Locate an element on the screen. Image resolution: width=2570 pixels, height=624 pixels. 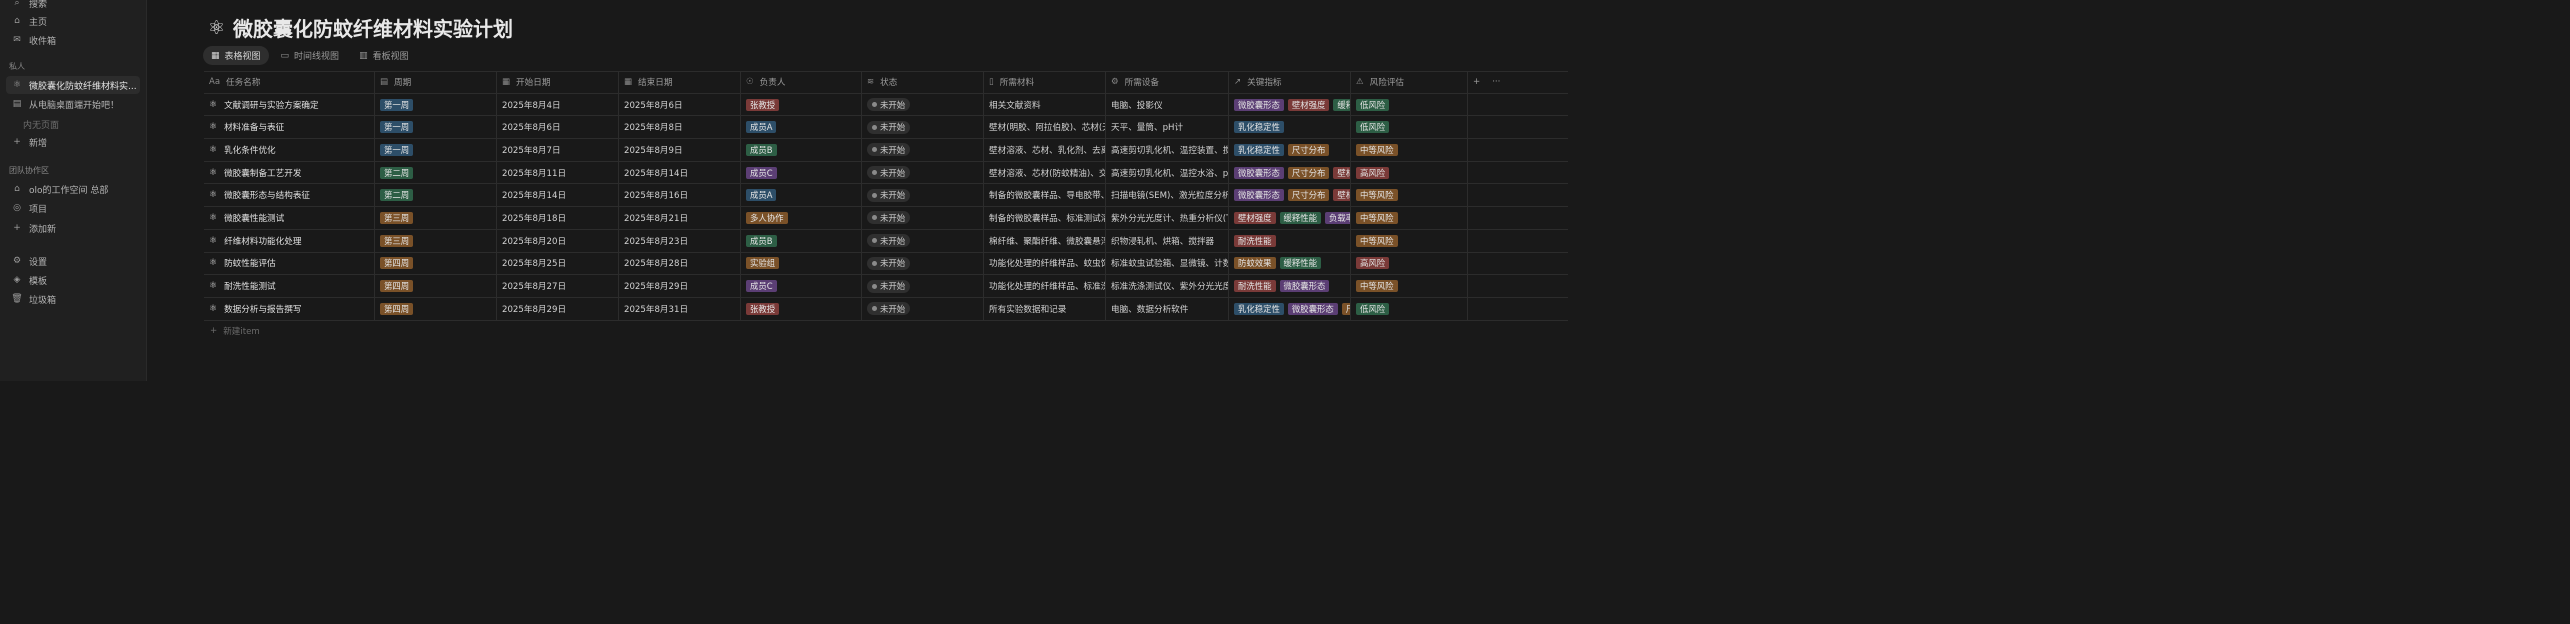
owner-cell: 成员B is located at coordinates (801, 240).